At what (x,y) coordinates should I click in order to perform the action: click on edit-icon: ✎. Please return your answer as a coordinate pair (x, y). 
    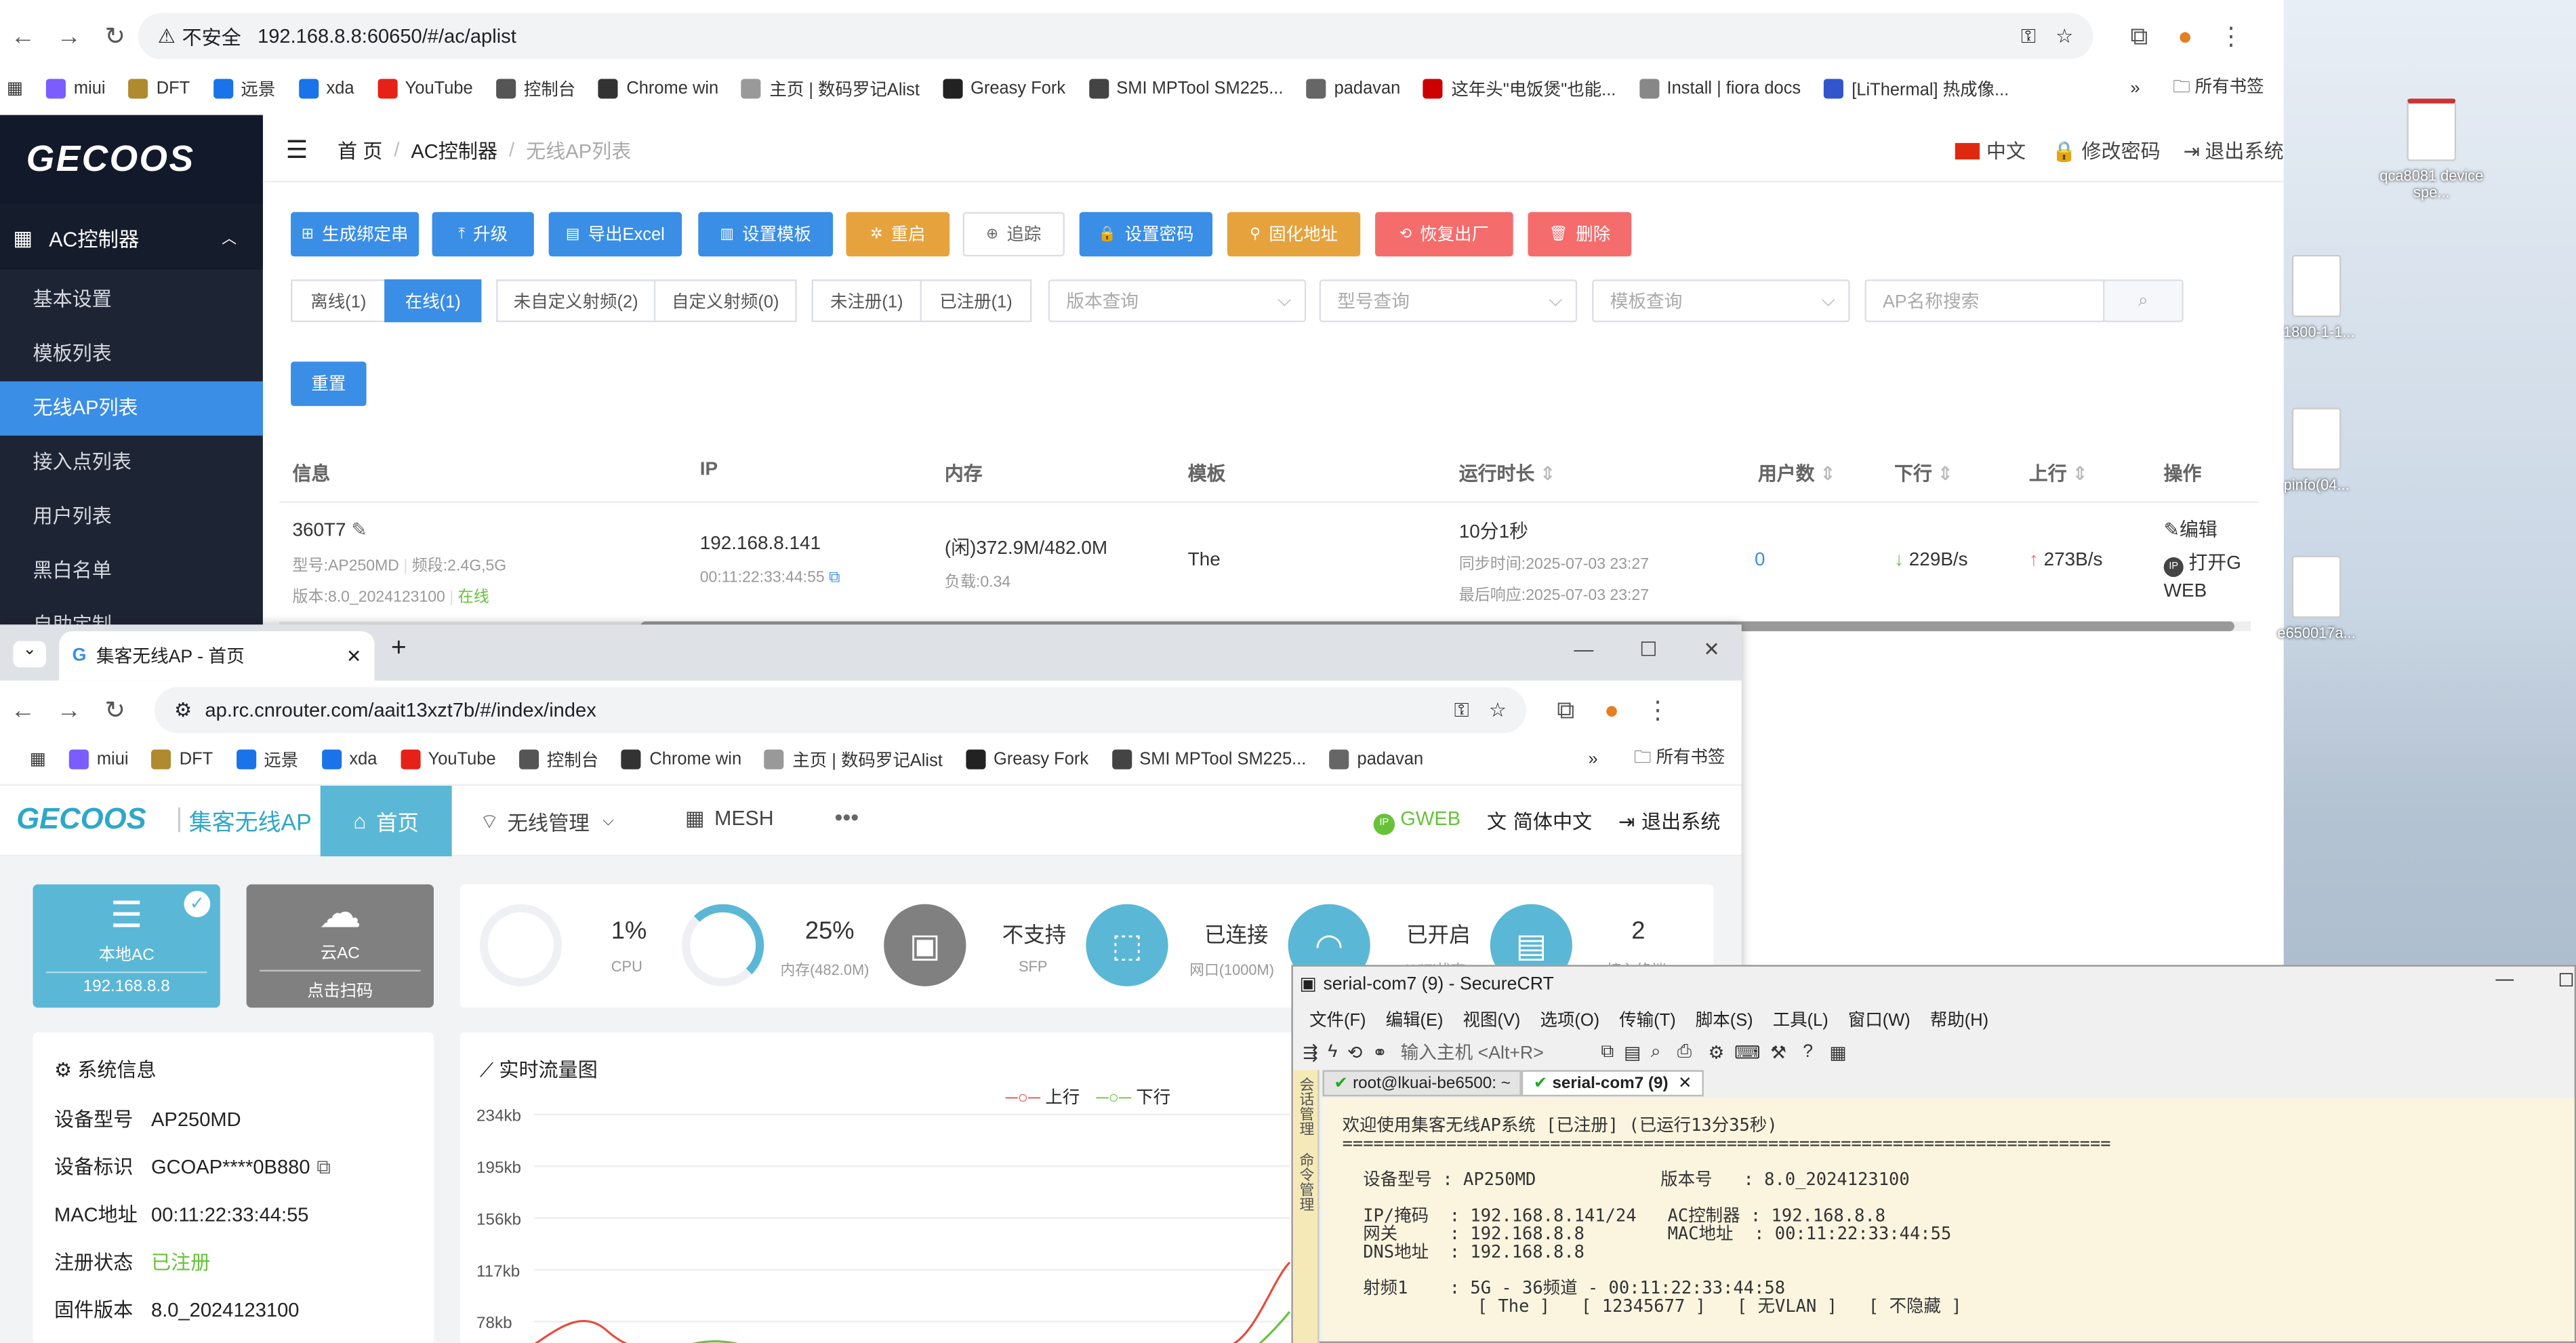
    Looking at the image, I should click on (359, 531).